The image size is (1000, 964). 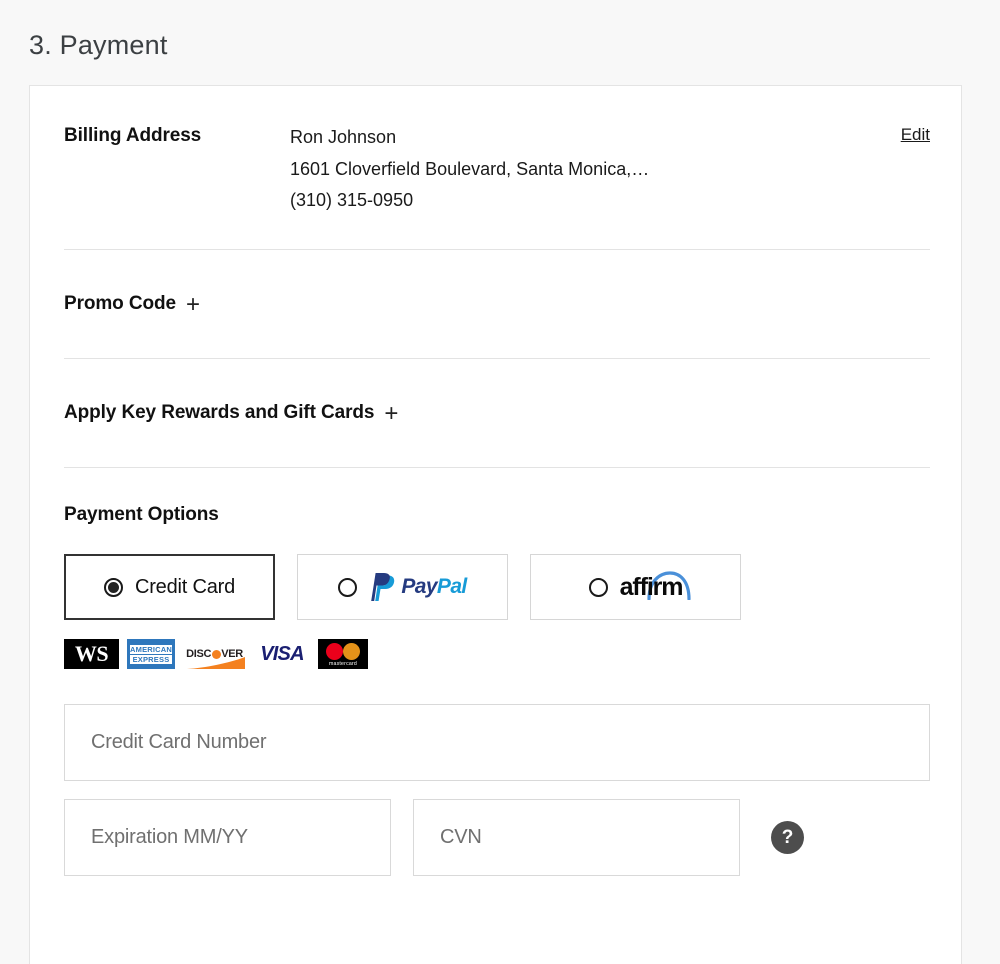 I want to click on paypal-text-secondary: Pal, so click(x=451, y=586).